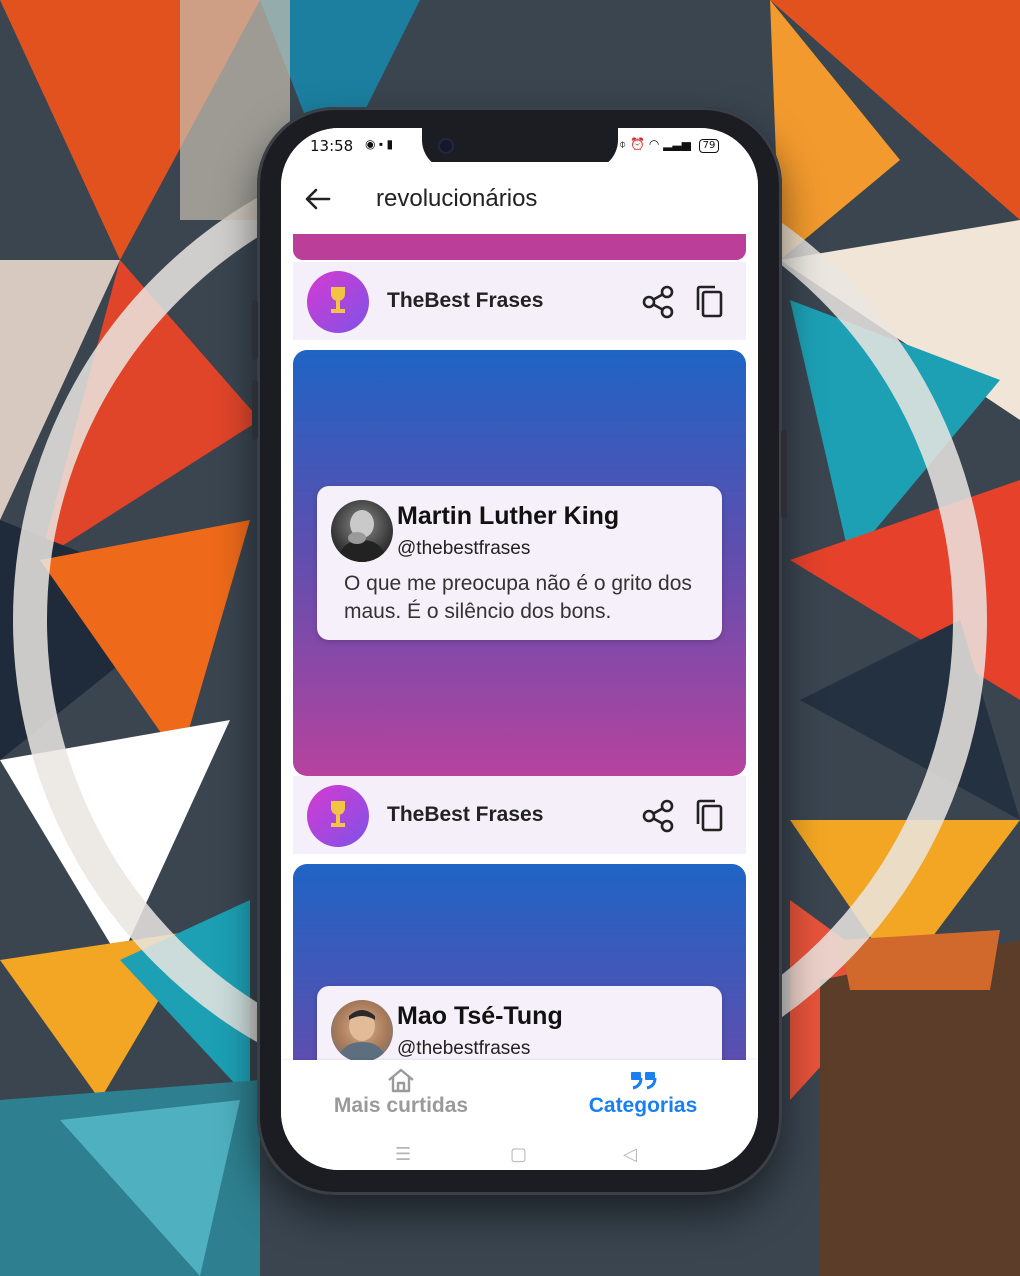 This screenshot has height=1276, width=1020. What do you see at coordinates (637, 144) in the screenshot?
I see `alarm-icon: ⏰` at bounding box center [637, 144].